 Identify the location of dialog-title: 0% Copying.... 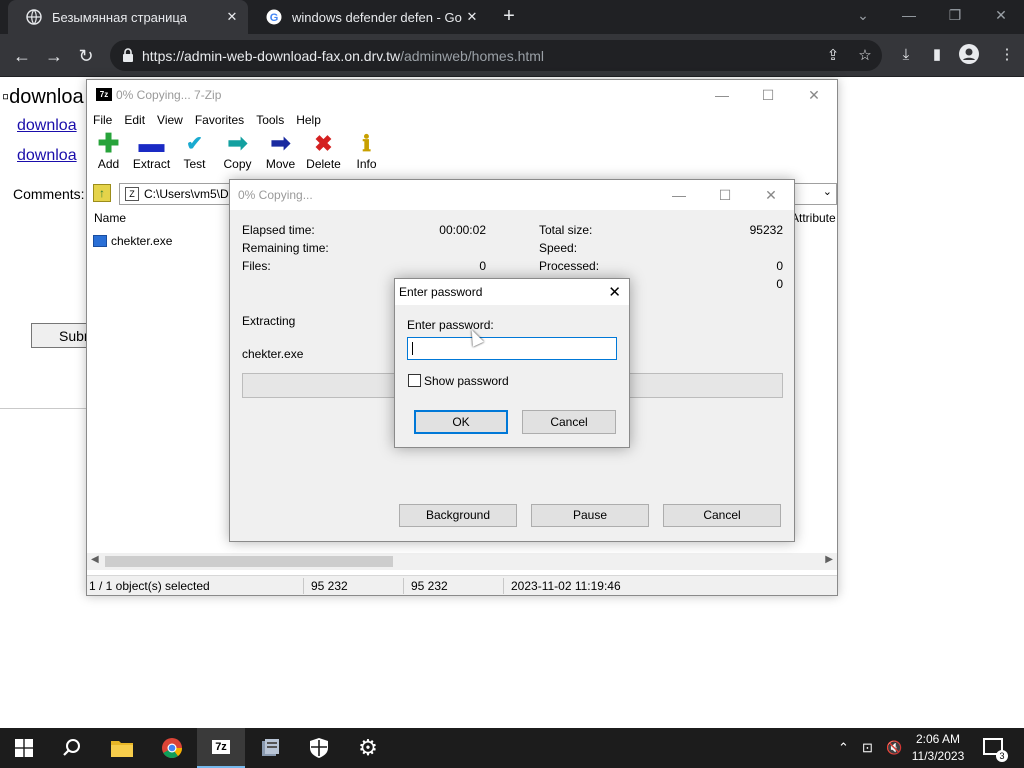
(275, 195).